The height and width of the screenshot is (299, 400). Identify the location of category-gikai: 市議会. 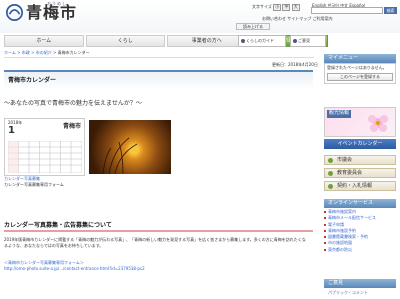
(360, 160).